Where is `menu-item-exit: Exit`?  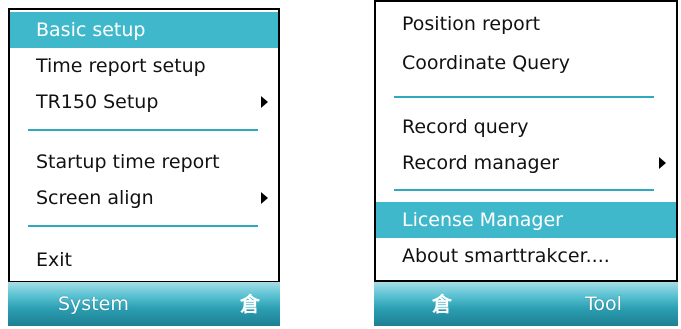 menu-item-exit: Exit is located at coordinates (144, 260).